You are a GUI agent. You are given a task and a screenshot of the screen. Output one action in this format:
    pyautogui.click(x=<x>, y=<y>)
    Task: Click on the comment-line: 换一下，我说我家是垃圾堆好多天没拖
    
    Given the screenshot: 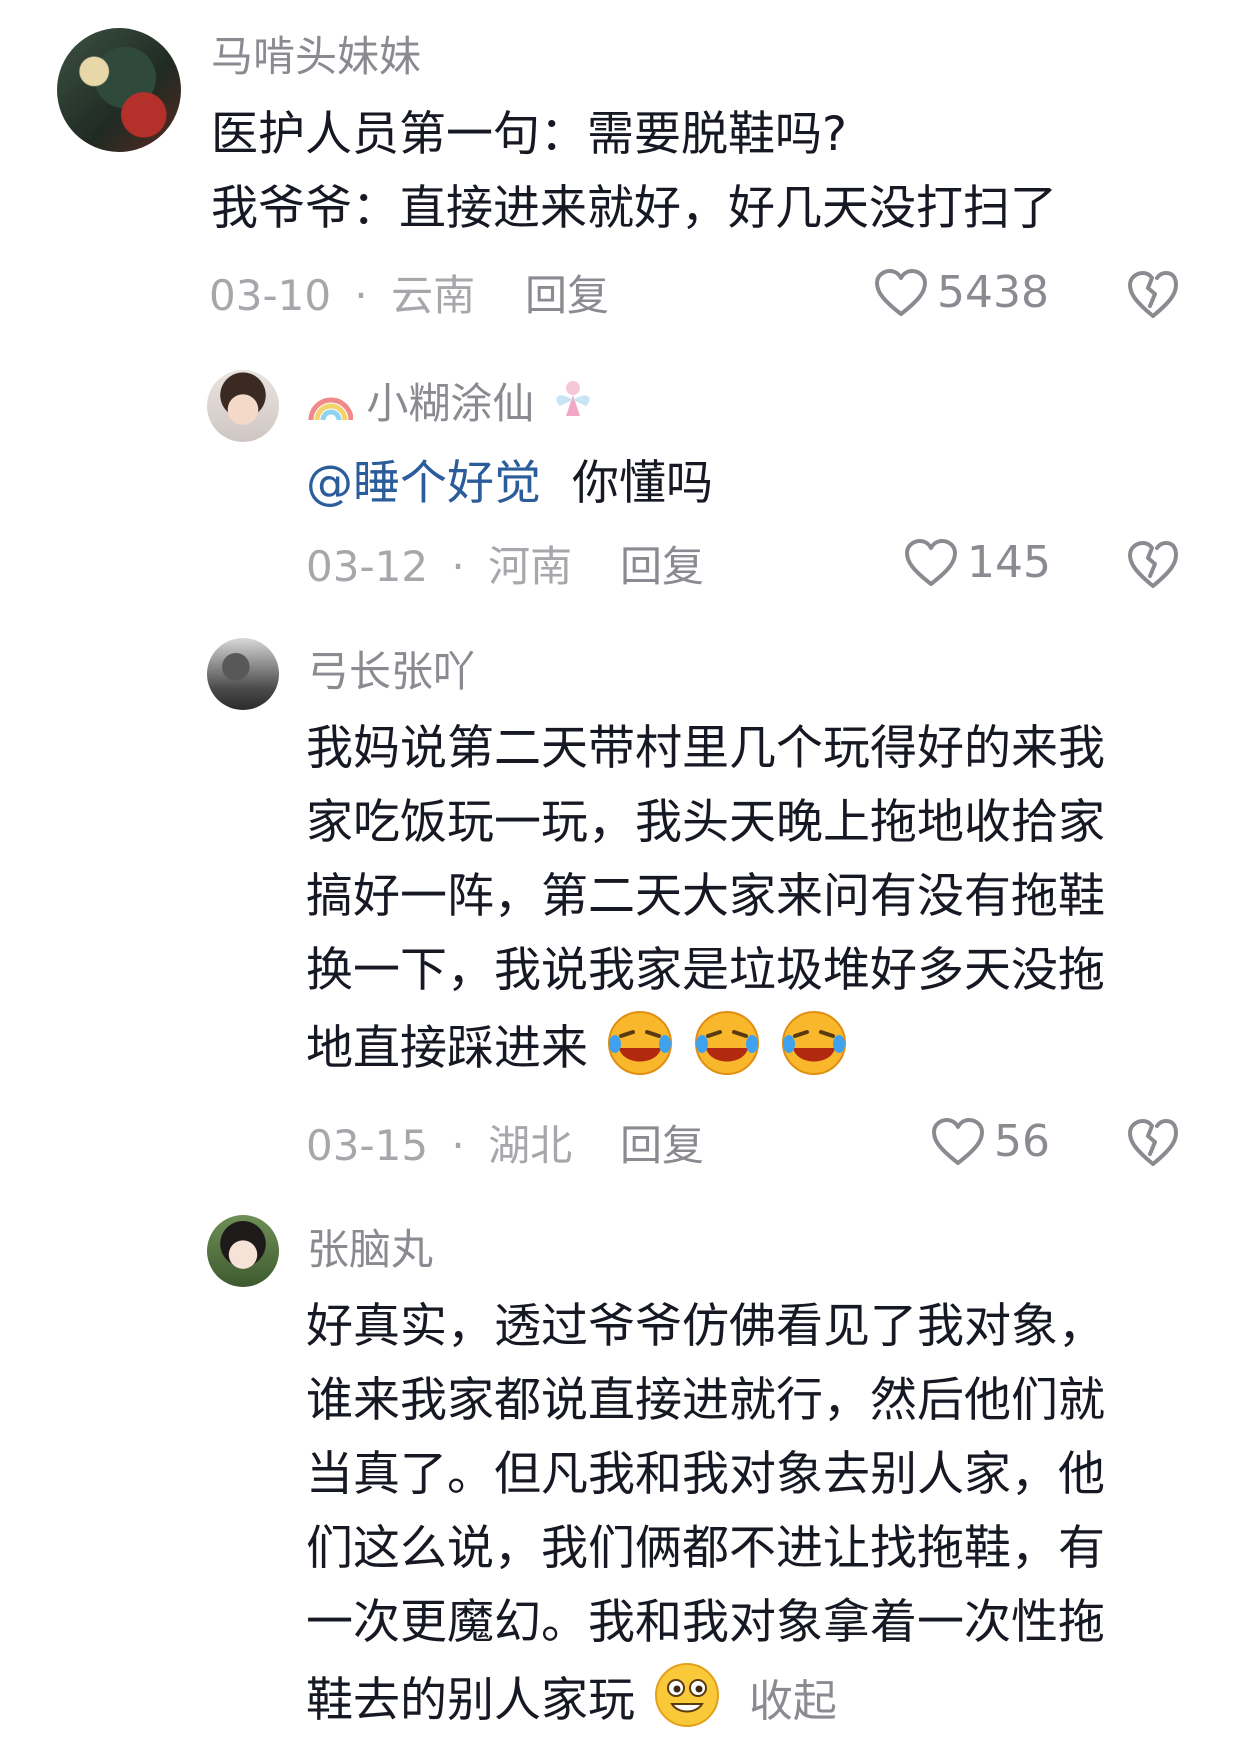 What is the action you would take?
    pyautogui.click(x=705, y=970)
    